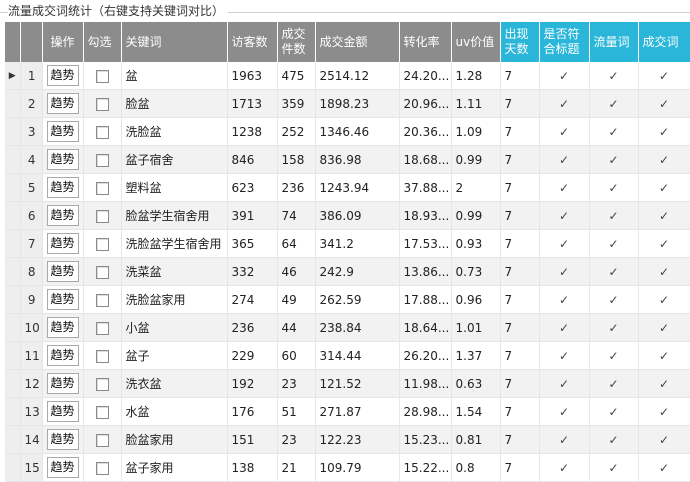 This screenshot has height=482, width=690. Describe the element at coordinates (664, 42) in the screenshot. I see `header-deal-word: 成交词` at that location.